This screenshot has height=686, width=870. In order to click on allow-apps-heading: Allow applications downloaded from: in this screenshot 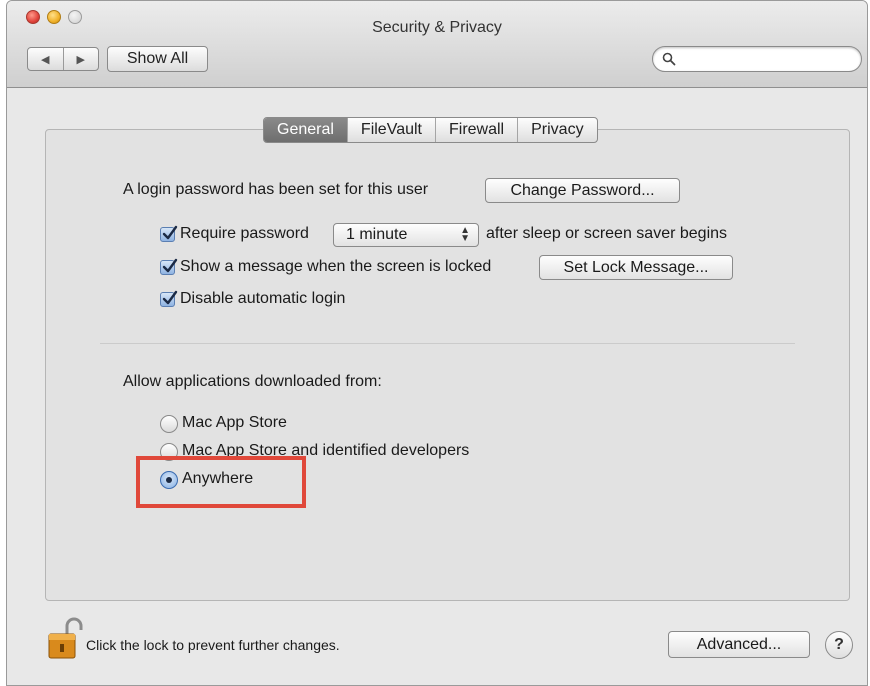, I will do `click(252, 381)`.